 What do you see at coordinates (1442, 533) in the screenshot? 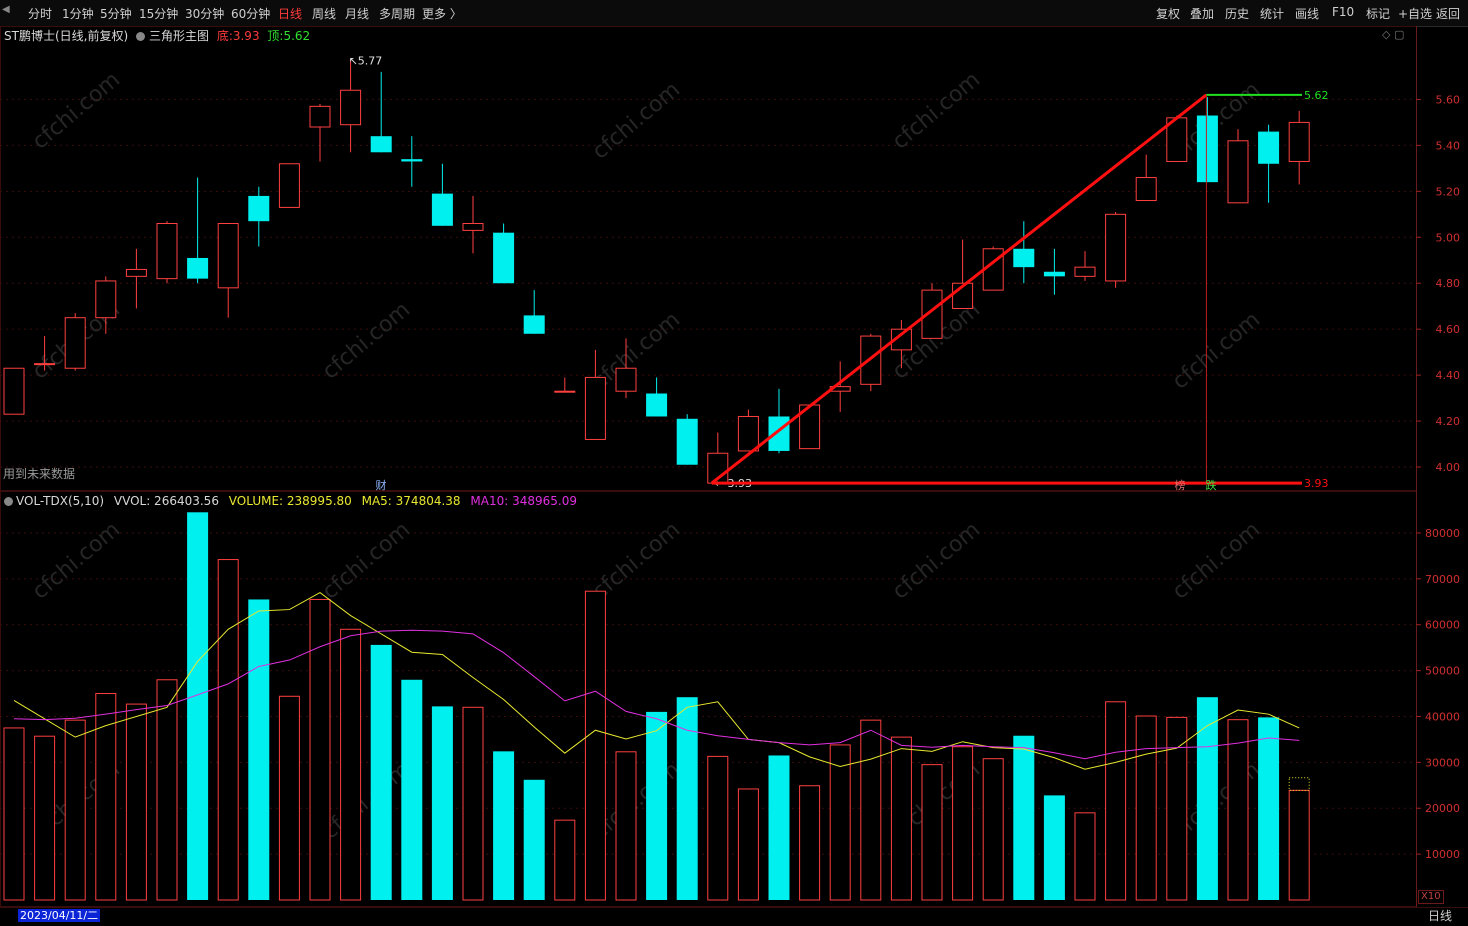
I see `volume-tick-label: 80000` at bounding box center [1442, 533].